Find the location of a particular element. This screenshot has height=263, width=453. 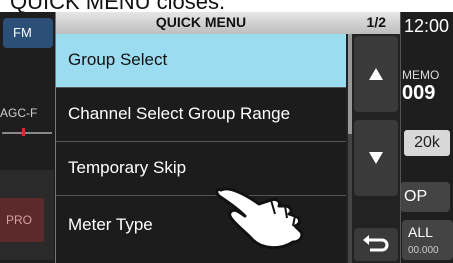

quick-menu-title: QUICK MENU is located at coordinates (201, 22).